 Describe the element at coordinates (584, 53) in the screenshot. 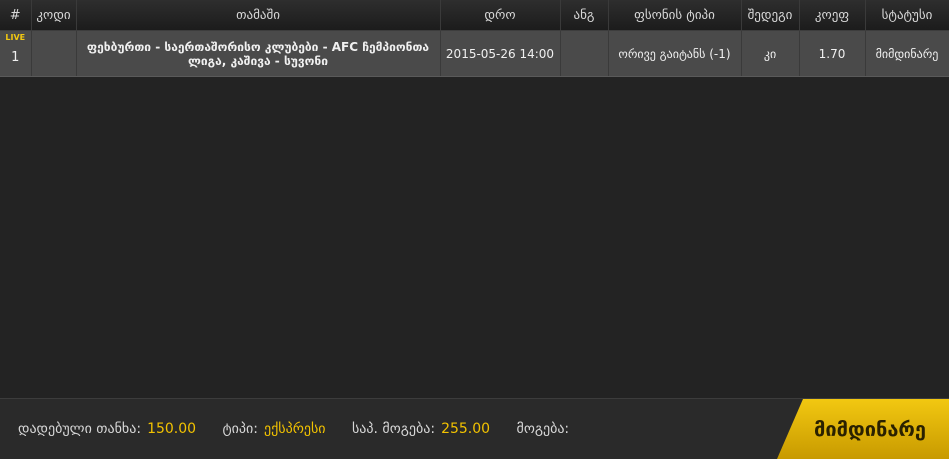

I see `score-cell` at that location.